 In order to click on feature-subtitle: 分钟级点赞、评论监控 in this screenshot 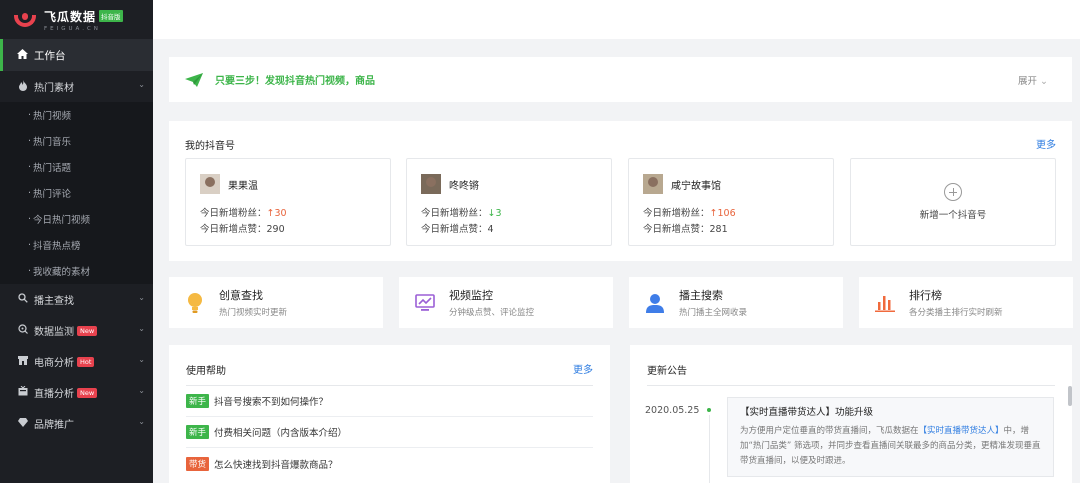, I will do `click(492, 313)`.